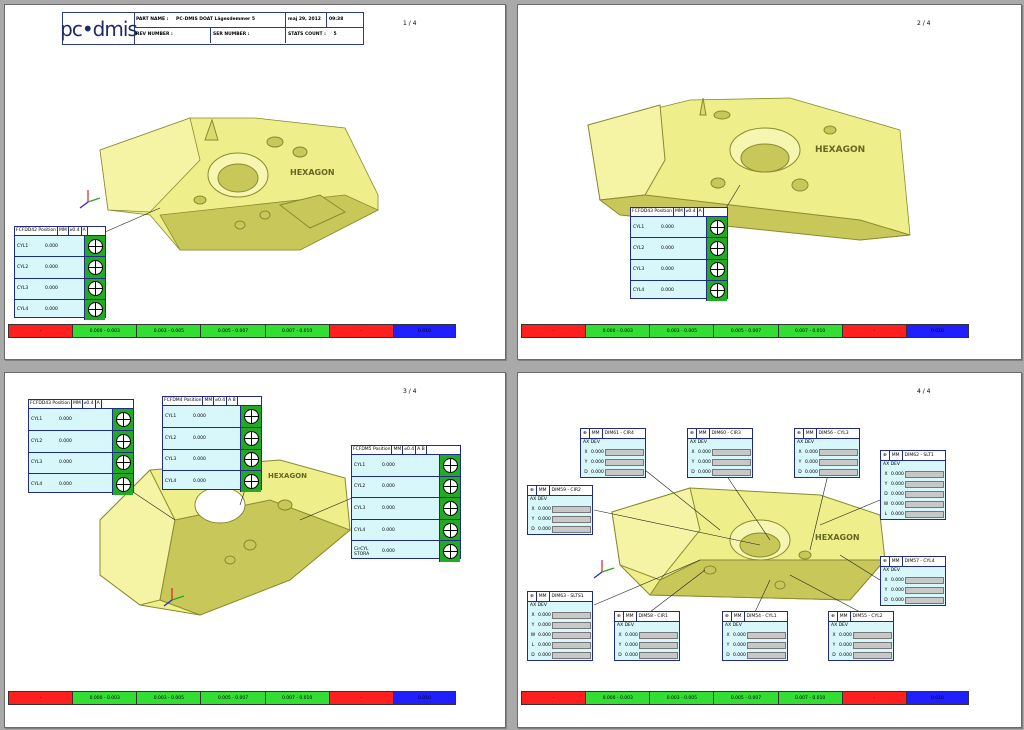  I want to click on datum-label: A, so click(701, 212).